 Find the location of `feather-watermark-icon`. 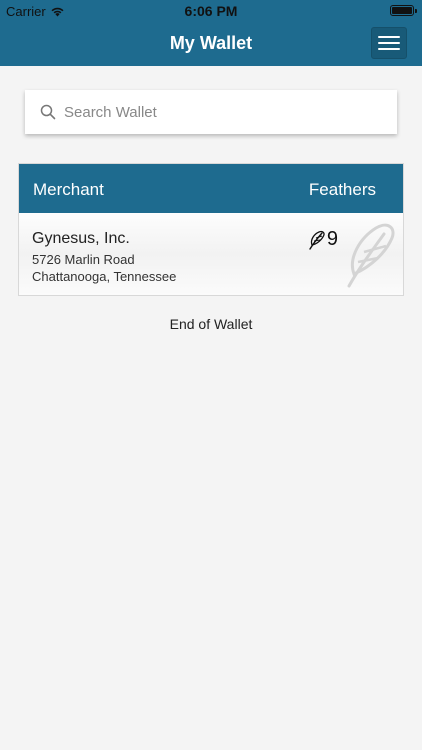

feather-watermark-icon is located at coordinates (371, 255).